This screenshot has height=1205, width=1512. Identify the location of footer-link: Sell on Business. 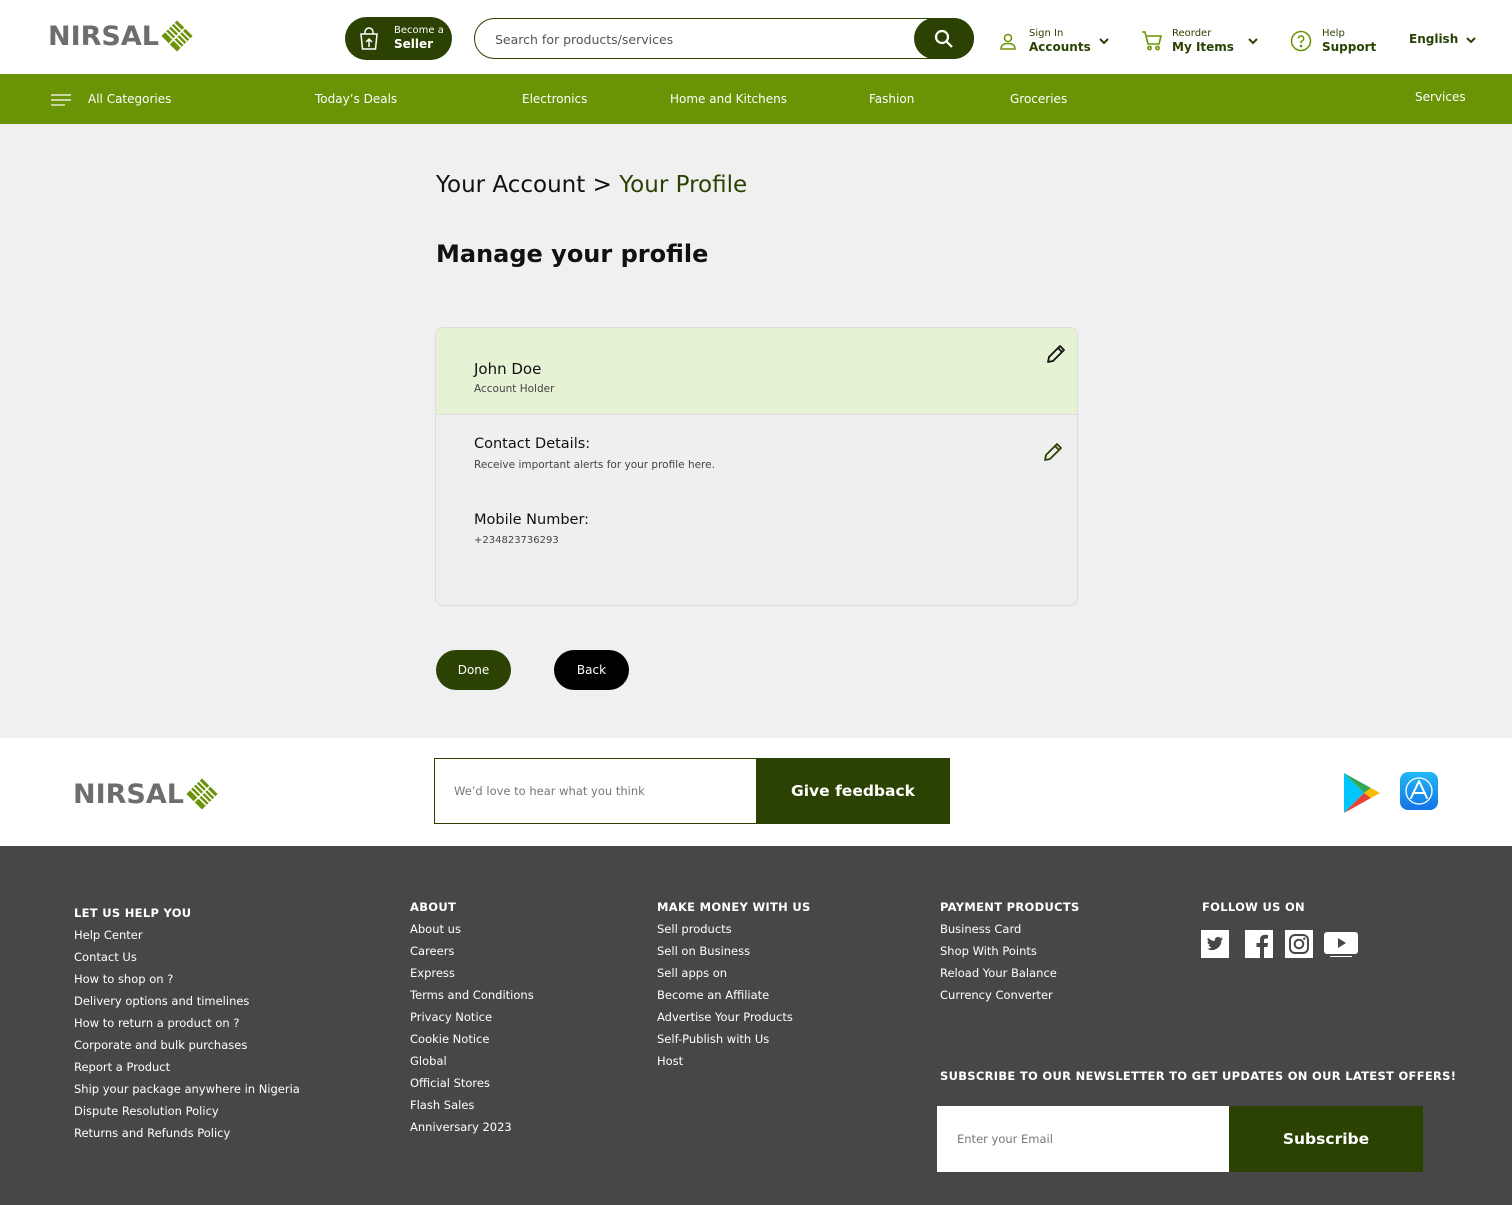
(734, 955).